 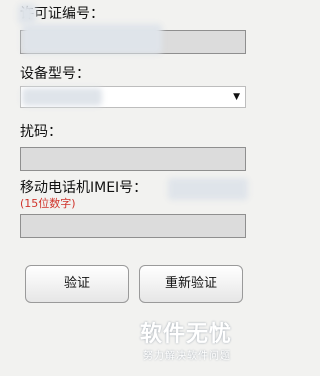 What do you see at coordinates (191, 284) in the screenshot?
I see `reverify-button: 重新验证` at bounding box center [191, 284].